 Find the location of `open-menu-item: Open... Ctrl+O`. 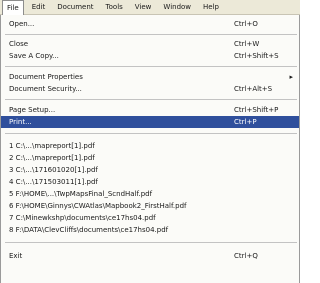

open-menu-item: Open... Ctrl+O is located at coordinates (150, 24).